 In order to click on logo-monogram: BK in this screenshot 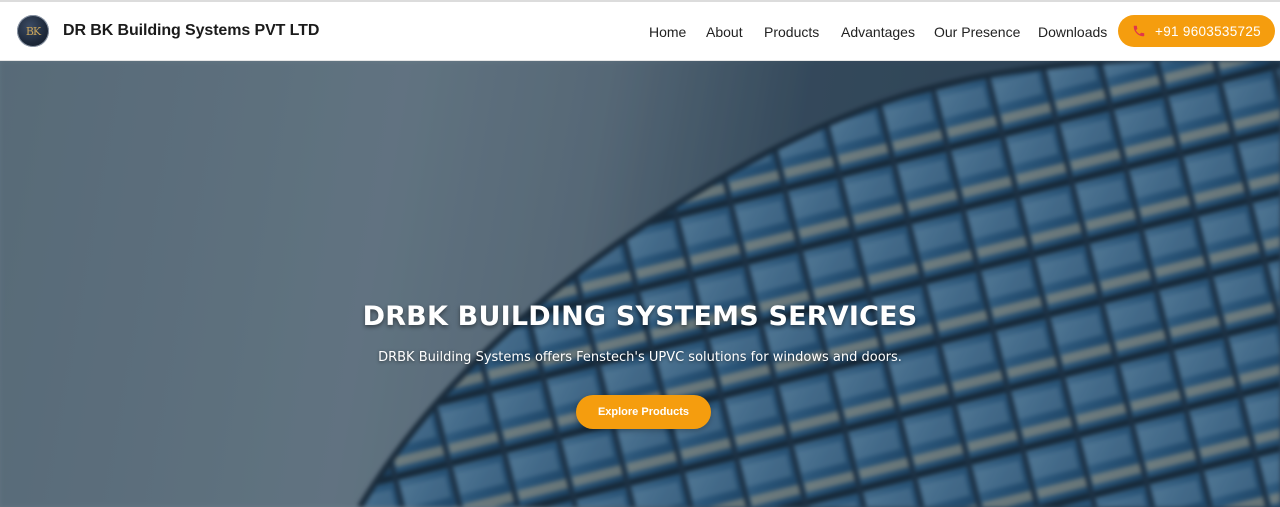, I will do `click(33, 31)`.